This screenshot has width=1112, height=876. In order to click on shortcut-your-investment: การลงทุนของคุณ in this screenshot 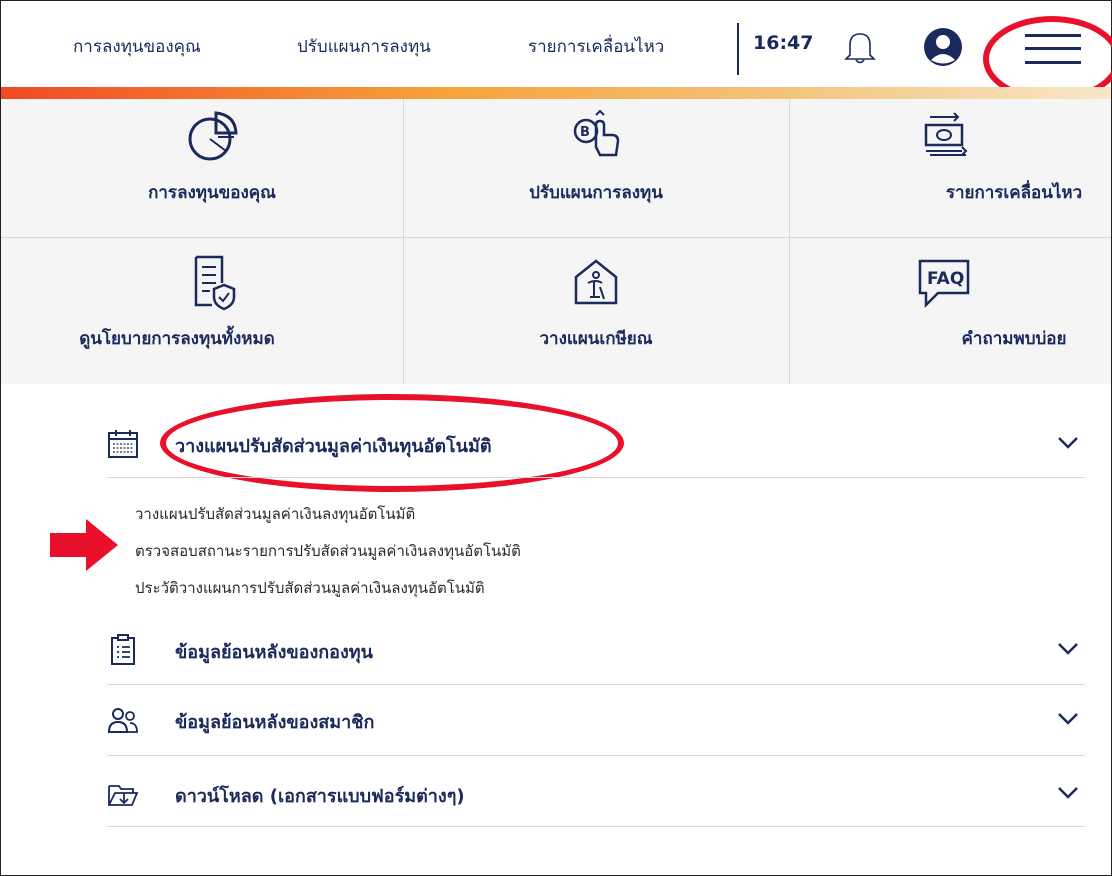, I will do `click(212, 168)`.